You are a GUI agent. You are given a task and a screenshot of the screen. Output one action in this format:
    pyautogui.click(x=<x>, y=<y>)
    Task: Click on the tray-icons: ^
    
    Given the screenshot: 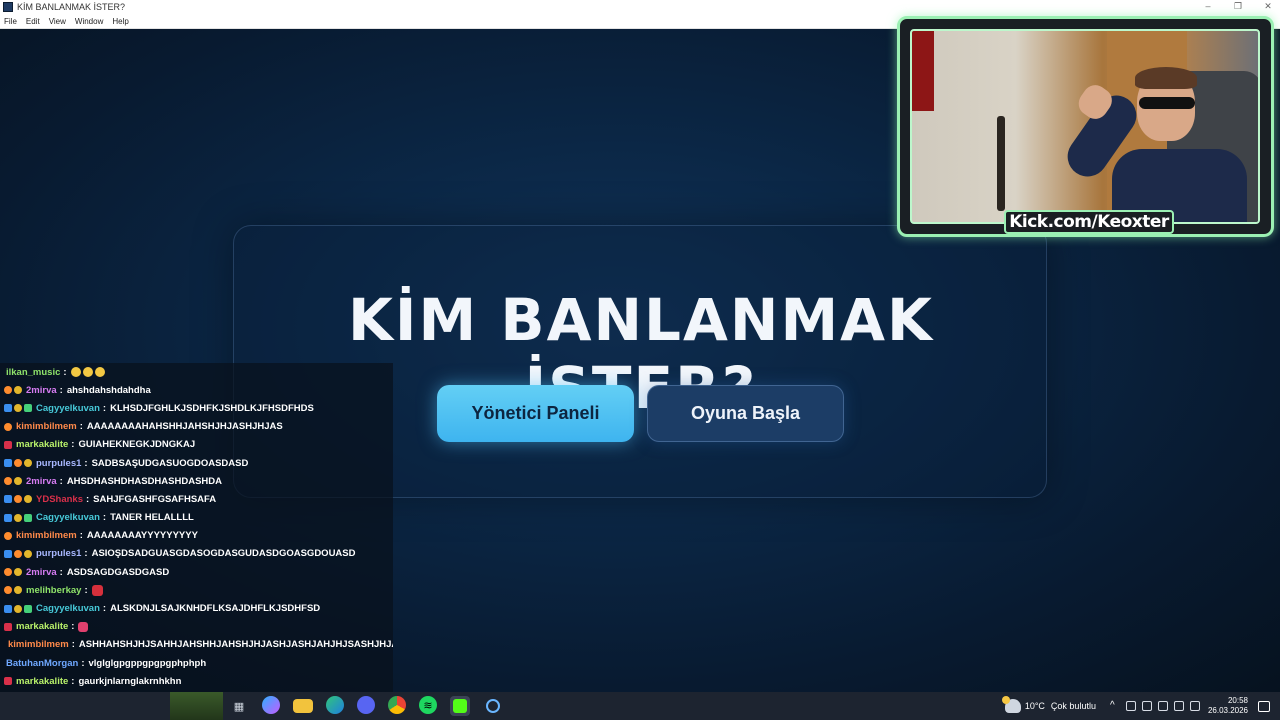 What is the action you would take?
    pyautogui.click(x=1155, y=706)
    